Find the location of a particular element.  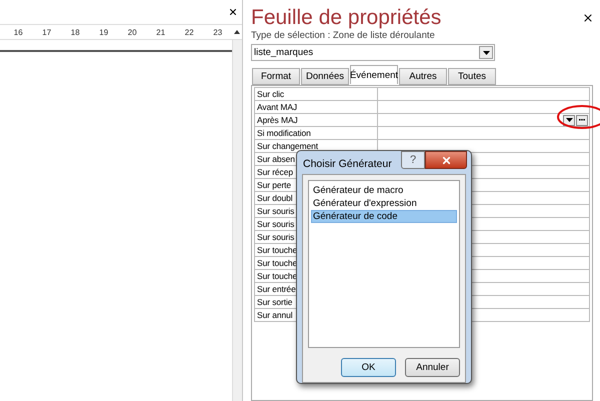

ruler-number: 19 is located at coordinates (103, 32).